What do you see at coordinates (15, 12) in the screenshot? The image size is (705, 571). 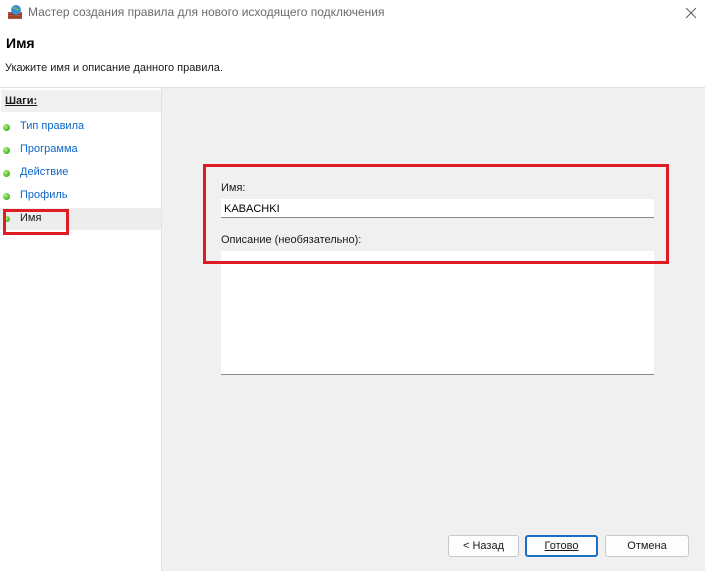 I see `firewall-globe-icon` at bounding box center [15, 12].